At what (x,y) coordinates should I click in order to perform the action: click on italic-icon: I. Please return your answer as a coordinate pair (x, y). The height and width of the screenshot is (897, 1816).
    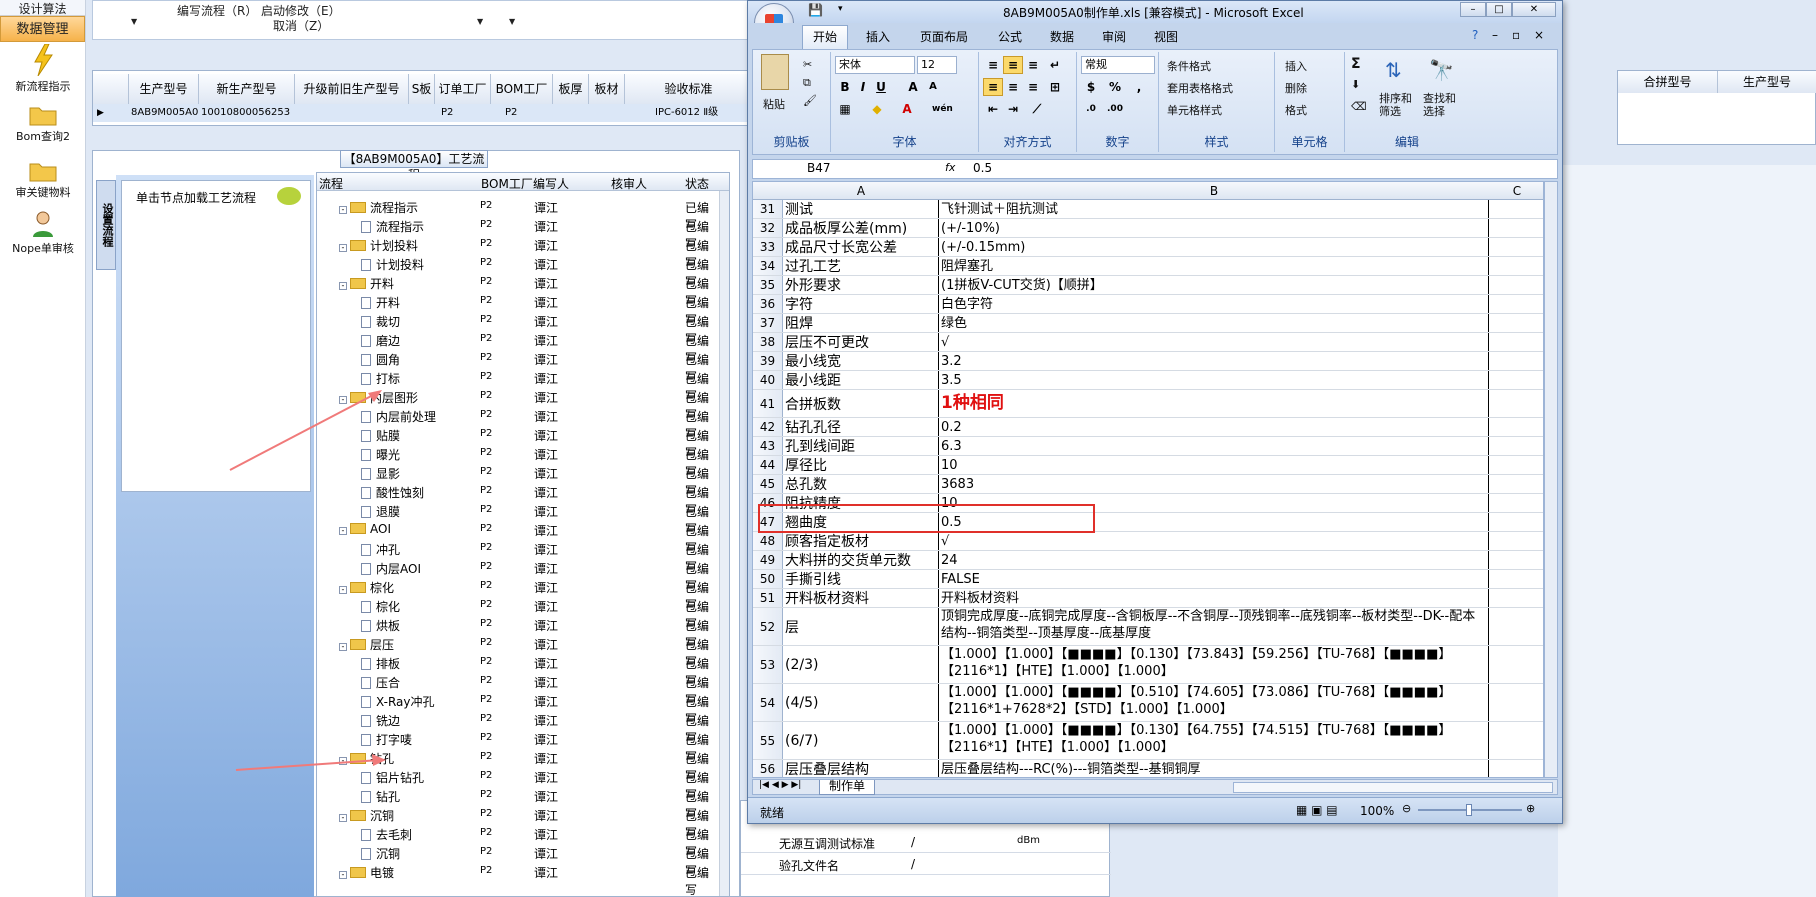
    Looking at the image, I should click on (863, 87).